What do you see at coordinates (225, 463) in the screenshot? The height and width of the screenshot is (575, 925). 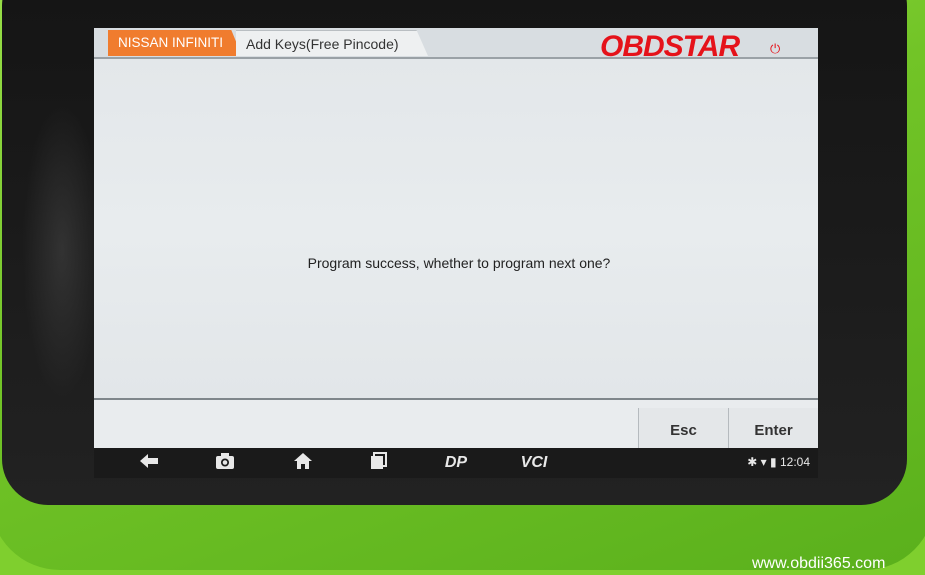 I see `camera-icon` at bounding box center [225, 463].